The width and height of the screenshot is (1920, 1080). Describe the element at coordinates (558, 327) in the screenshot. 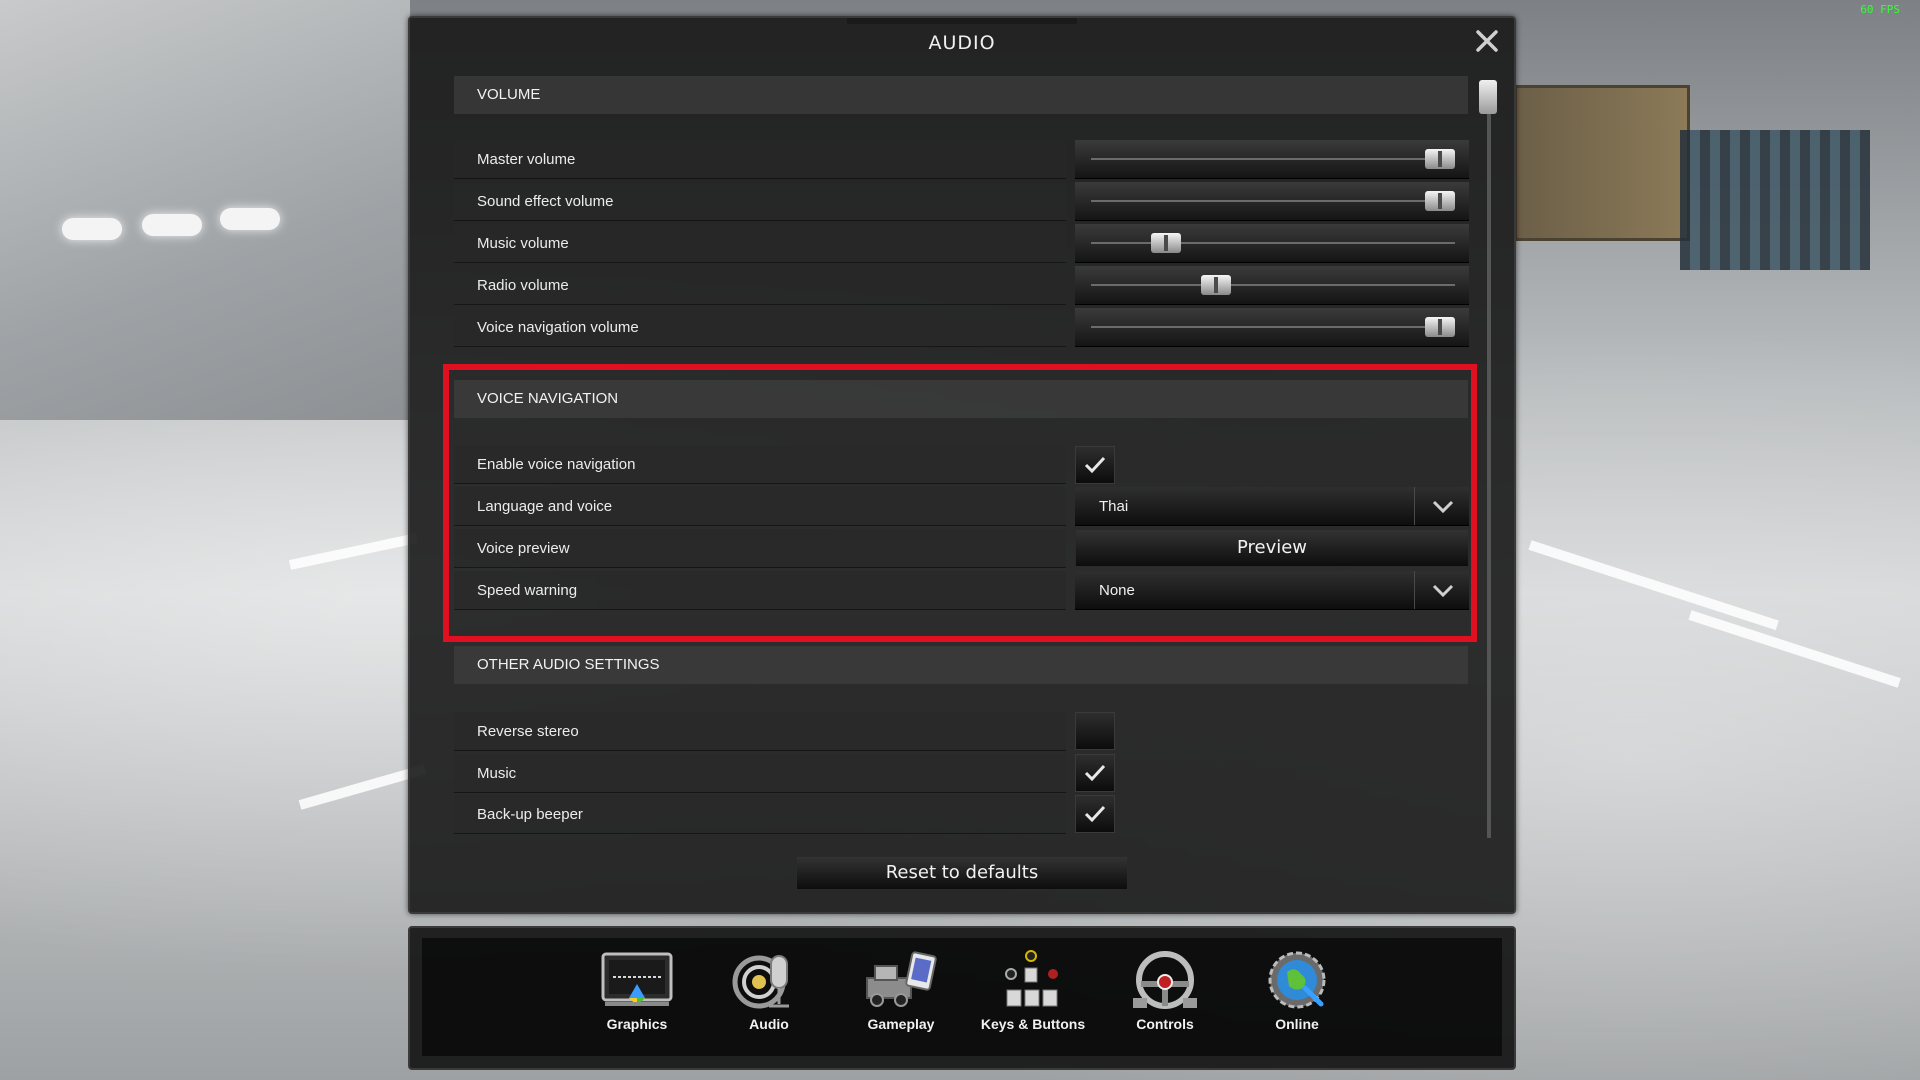

I see `row-label: Voice navigation volume` at that location.